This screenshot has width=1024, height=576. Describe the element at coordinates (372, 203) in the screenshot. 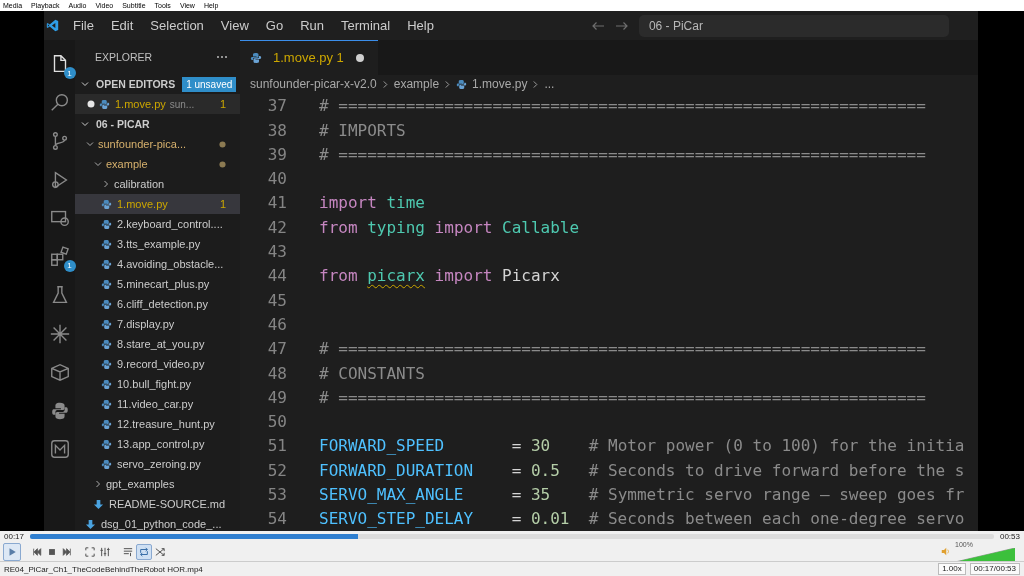

I see `code-line: import time` at that location.